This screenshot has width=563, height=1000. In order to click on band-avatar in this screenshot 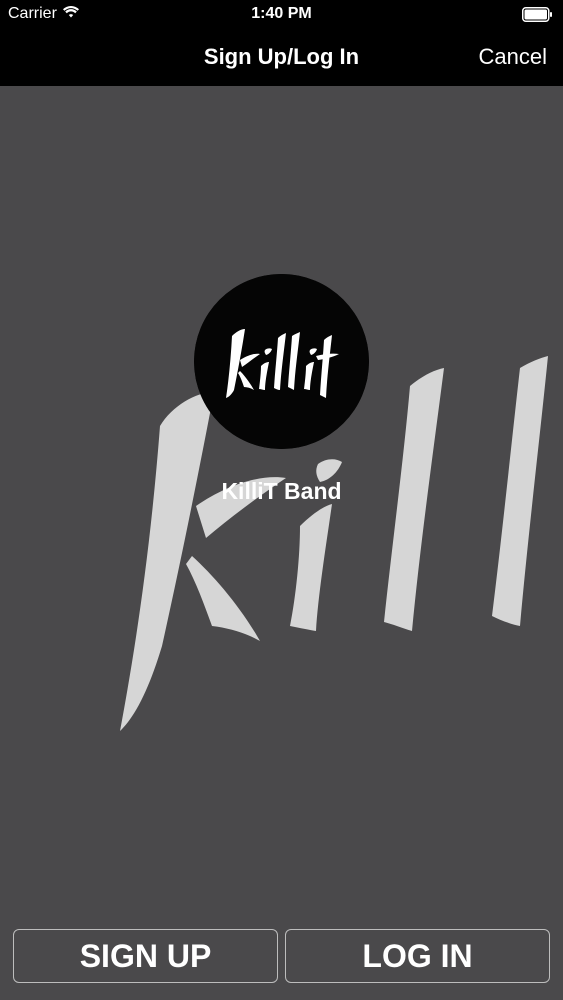, I will do `click(281, 361)`.